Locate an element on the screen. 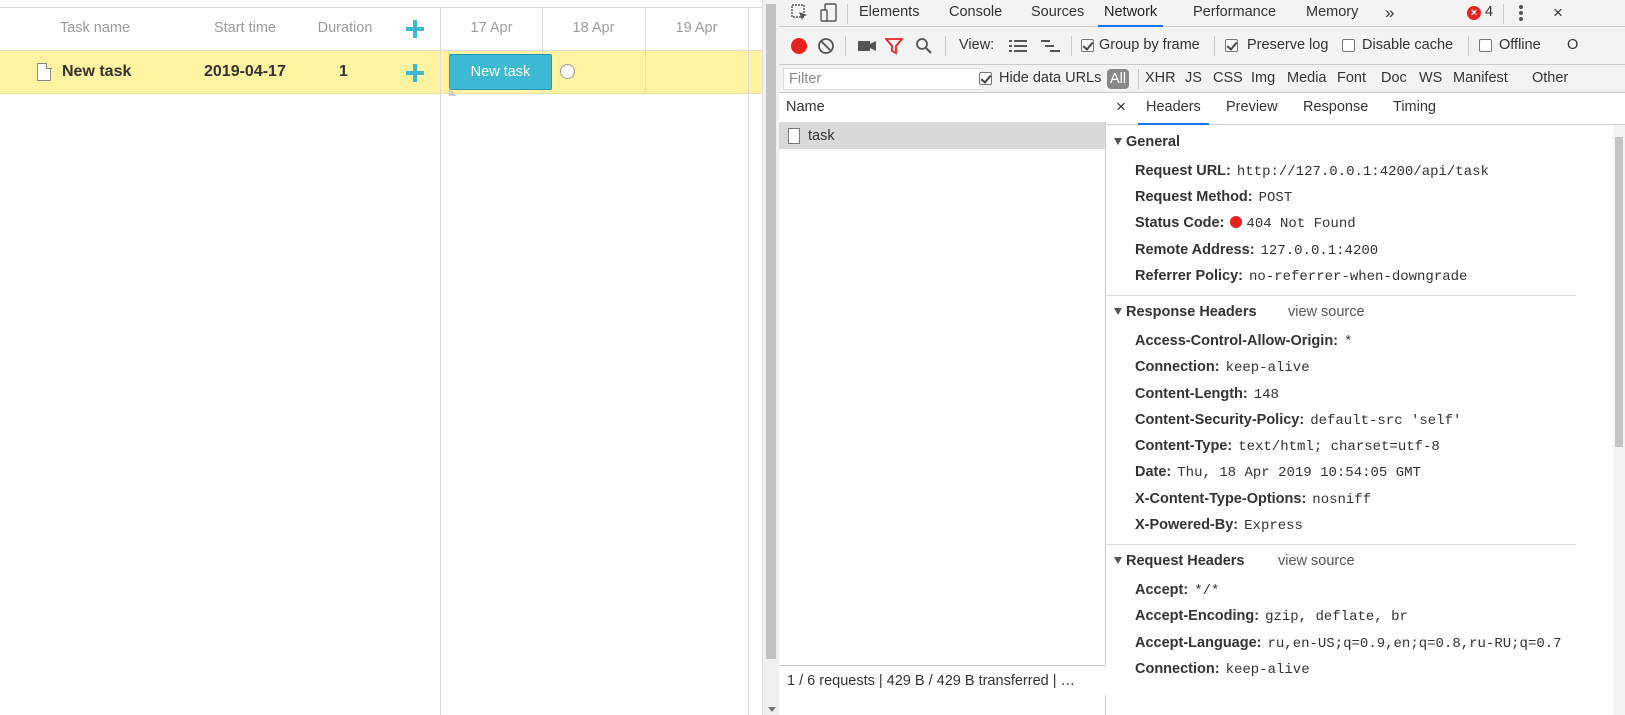 The width and height of the screenshot is (1625, 715). request-headers-toggle: Request Headers is located at coordinates (1179, 561).